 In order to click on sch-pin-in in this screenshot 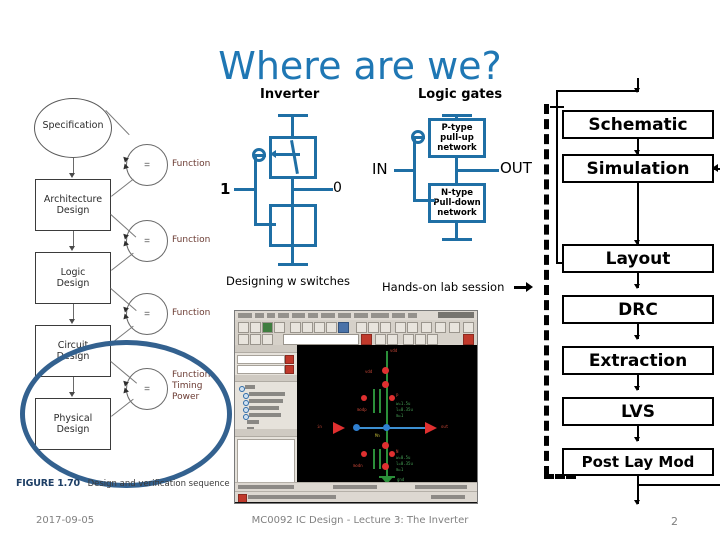, I will do `click(339, 428)`.